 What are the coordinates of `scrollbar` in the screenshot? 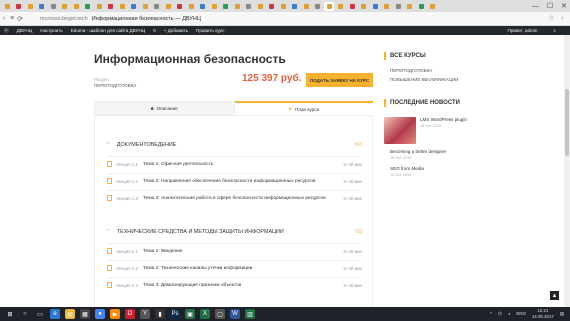 It's located at (567, 171).